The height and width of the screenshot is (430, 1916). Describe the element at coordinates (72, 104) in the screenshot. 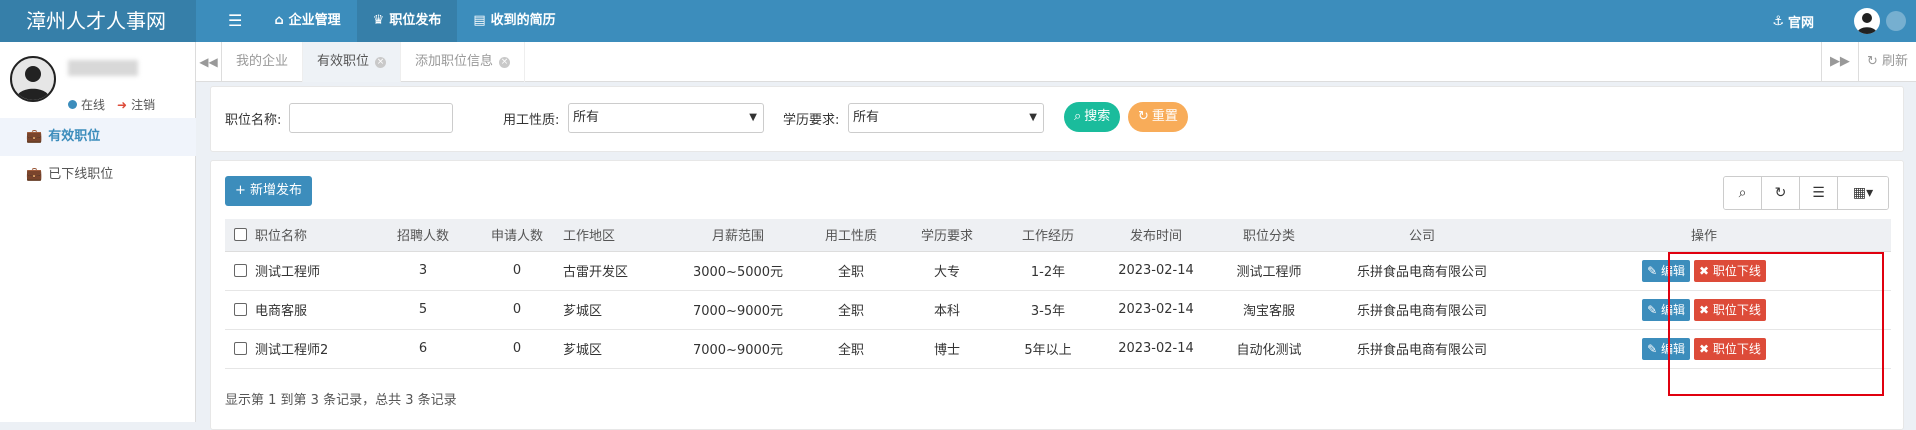

I see `online-dot-icon` at that location.